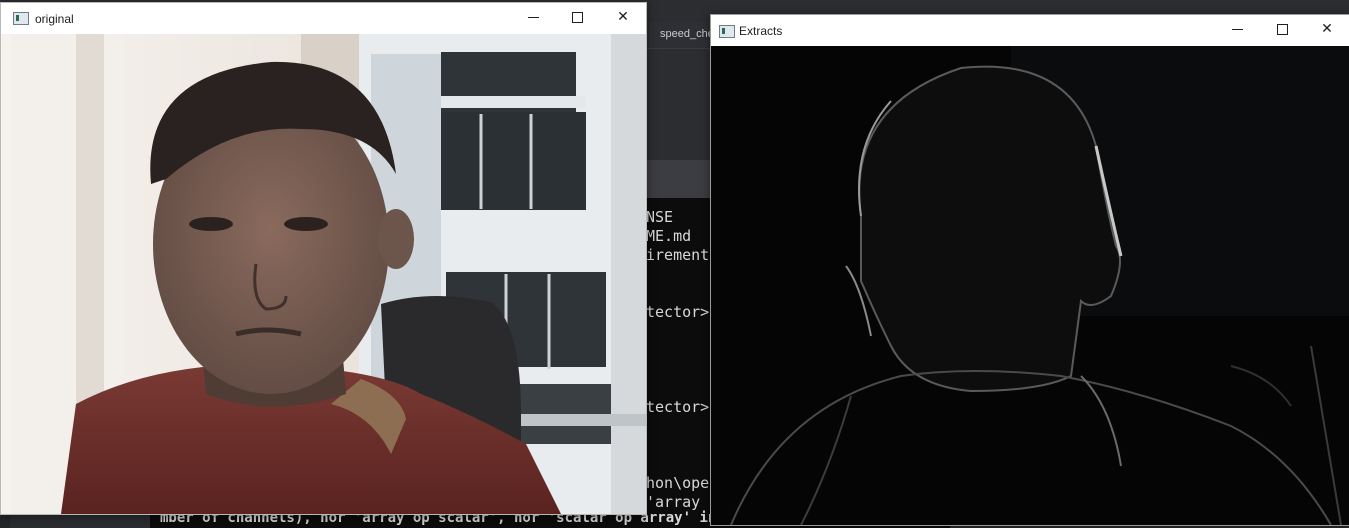 This screenshot has height=528, width=1349. Describe the element at coordinates (687, 34) in the screenshot. I see `editor-tab-speed-check: speed_che` at that location.